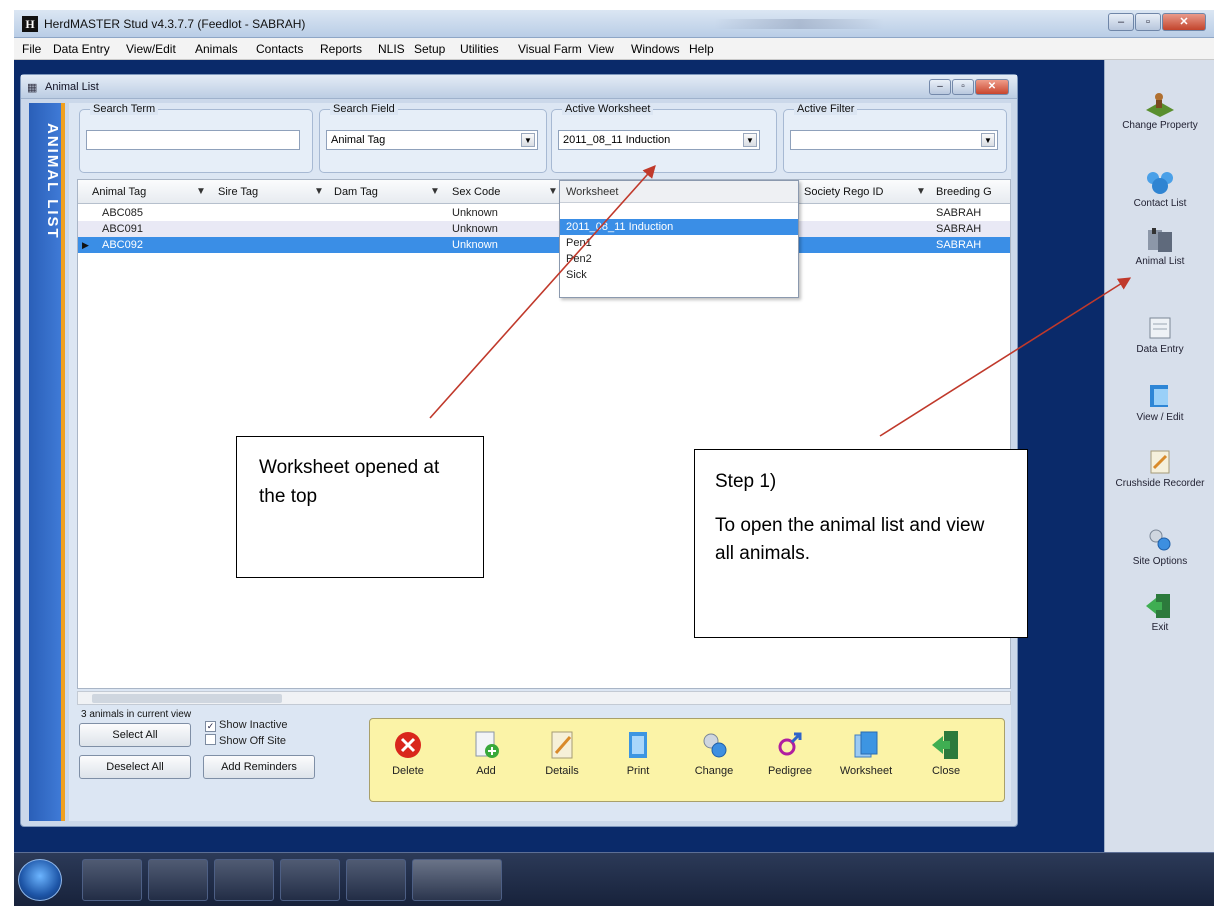 The image size is (1214, 906). What do you see at coordinates (1159, 188) in the screenshot?
I see `contact-list-button: Contact List` at bounding box center [1159, 188].